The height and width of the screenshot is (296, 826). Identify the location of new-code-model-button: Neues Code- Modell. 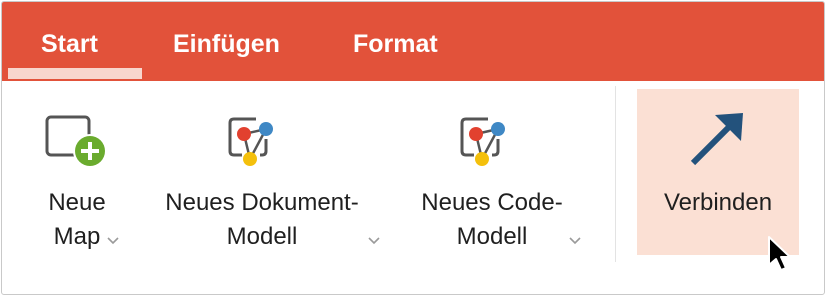
(492, 182).